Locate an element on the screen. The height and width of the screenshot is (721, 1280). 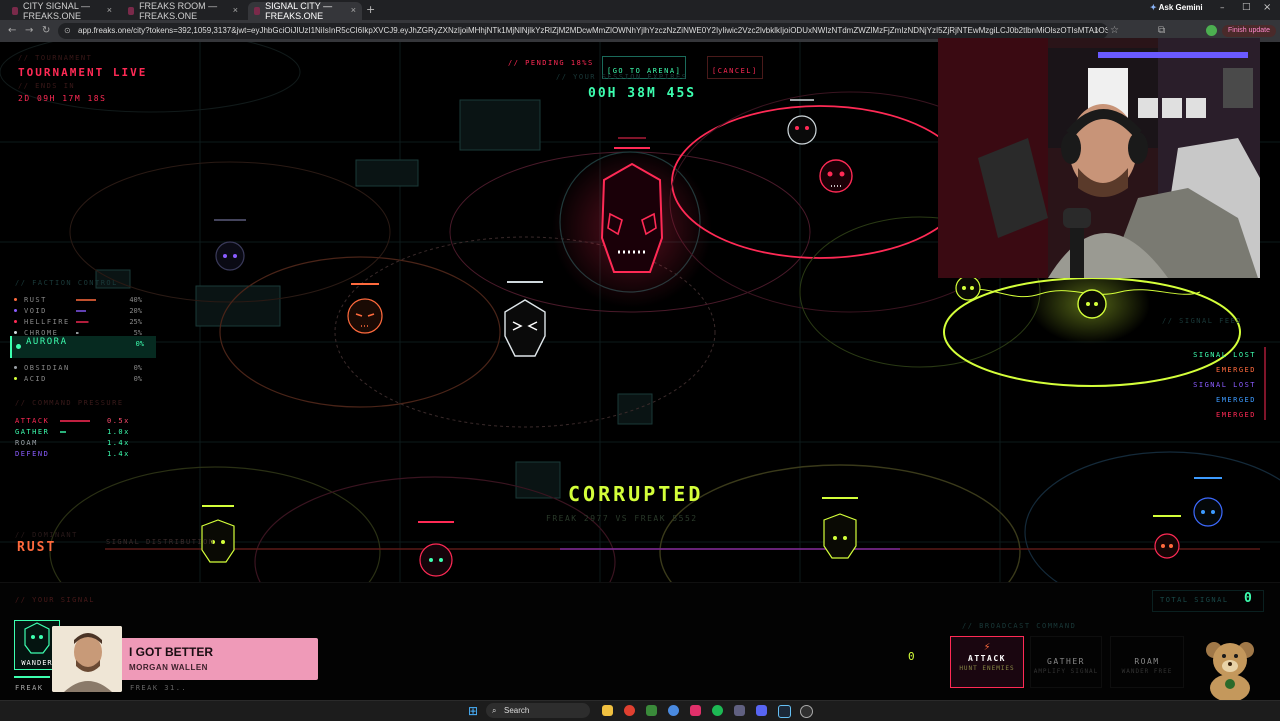
discord-icon is located at coordinates (761, 710).